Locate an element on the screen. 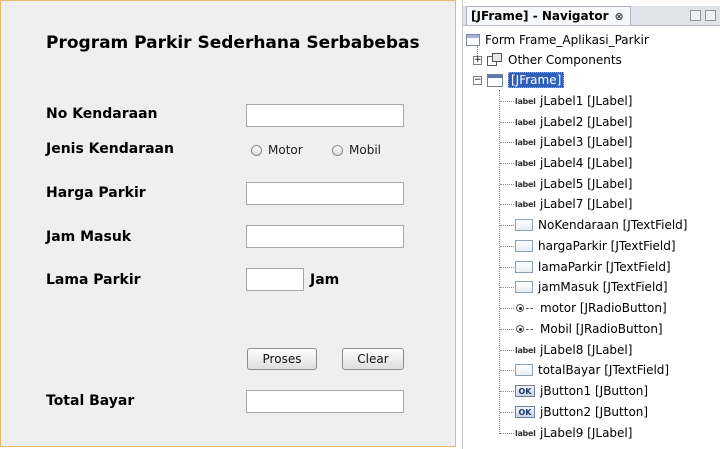 This screenshot has width=720, height=449. tree-node-jlabel9: label jLabel9 [JLabel] is located at coordinates (573, 433).